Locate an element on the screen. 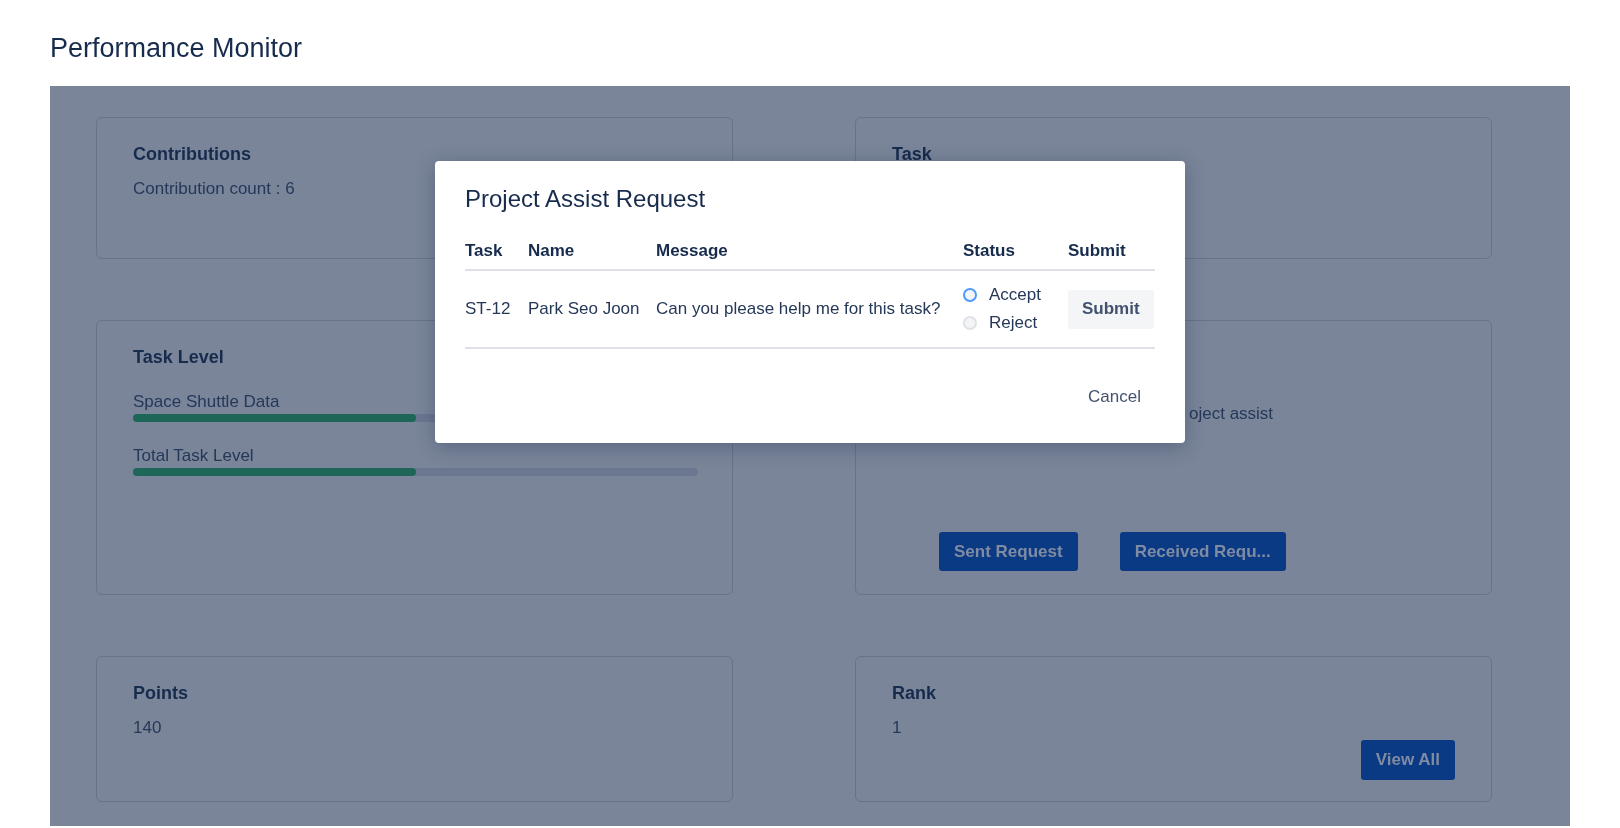 The height and width of the screenshot is (828, 1620). table-cell-text: Park Seo Joon is located at coordinates (584, 309).